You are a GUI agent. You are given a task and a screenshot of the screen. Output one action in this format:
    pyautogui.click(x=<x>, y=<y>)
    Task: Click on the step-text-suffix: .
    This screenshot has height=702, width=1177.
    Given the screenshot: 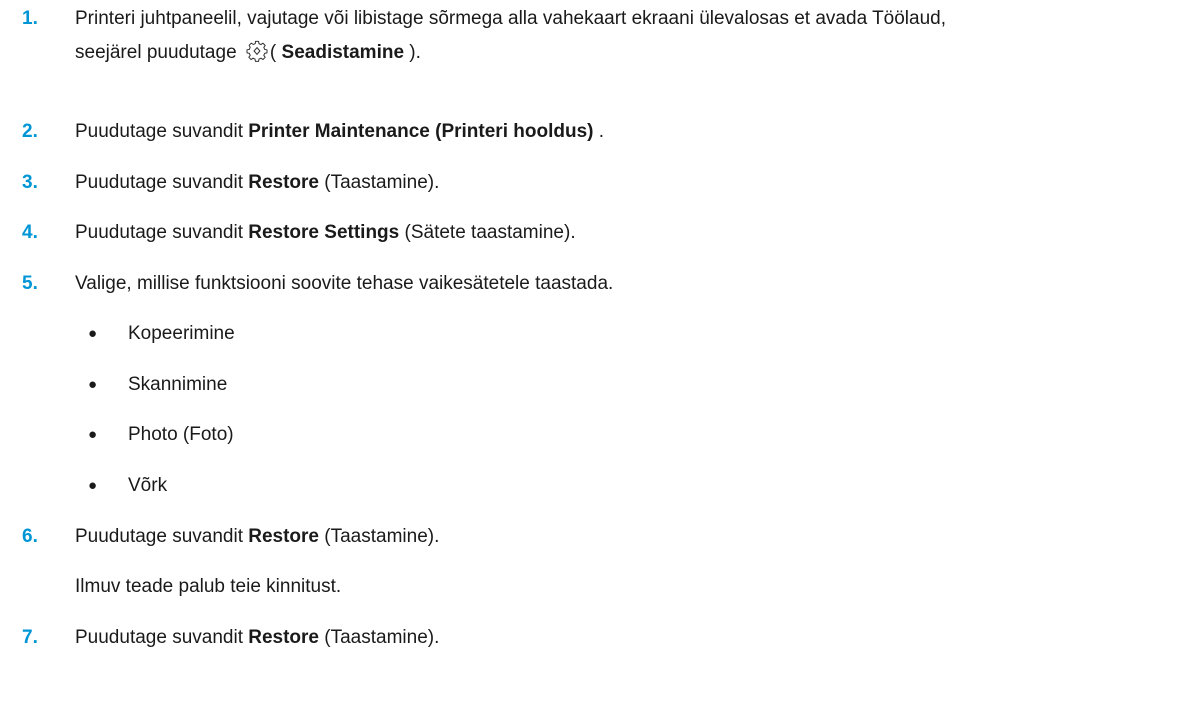 What is the action you would take?
    pyautogui.click(x=599, y=131)
    